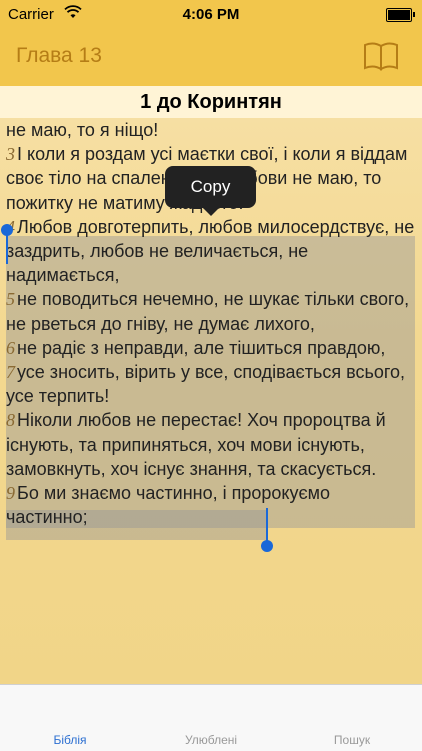  Describe the element at coordinates (400, 15) in the screenshot. I see `battery-icon` at that location.